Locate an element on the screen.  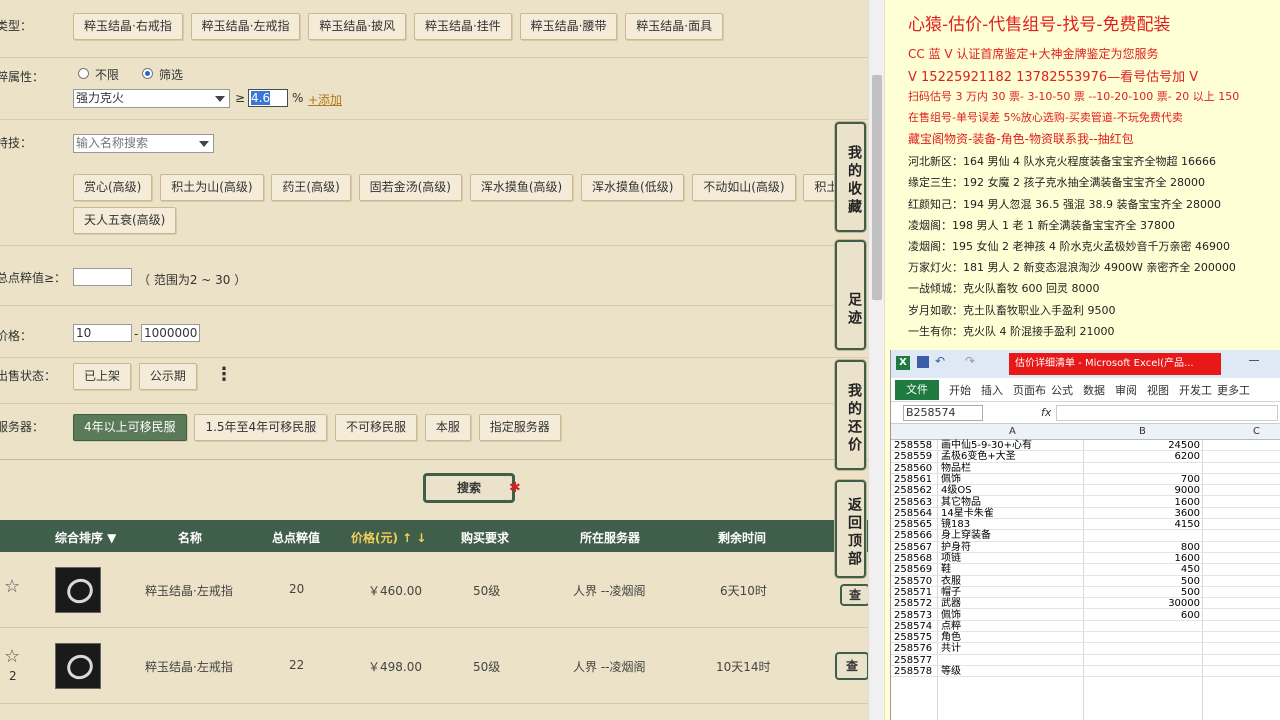
undo-icon: ↶ is located at coordinates (940, 361).